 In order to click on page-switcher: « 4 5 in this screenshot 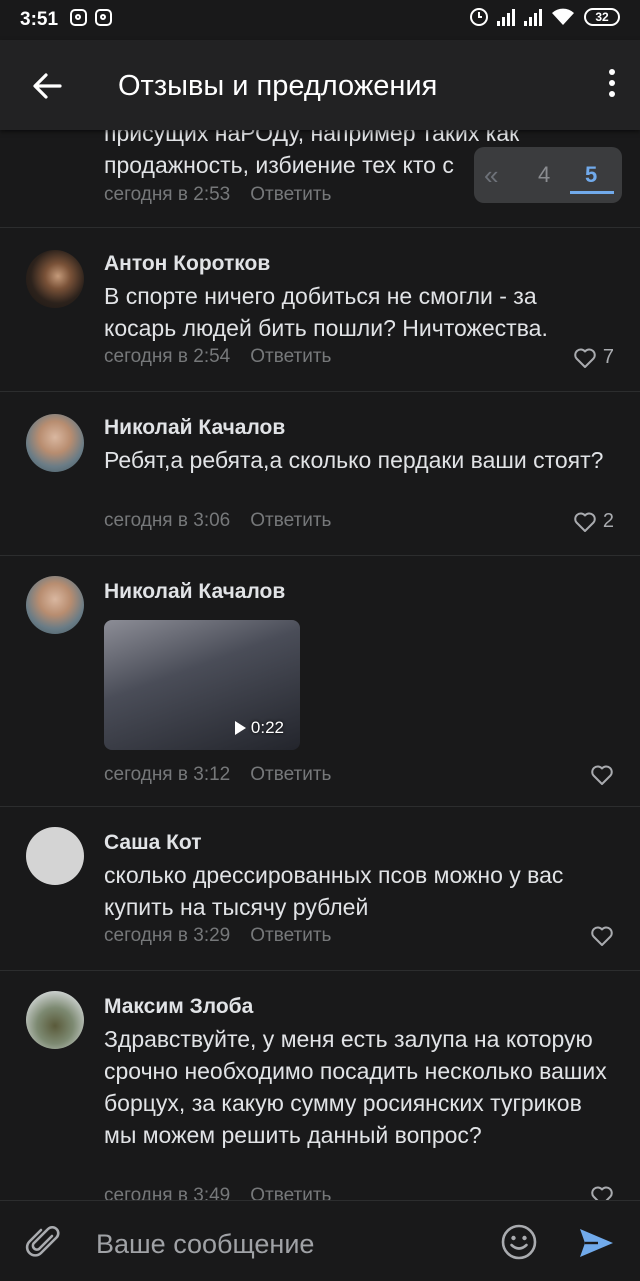, I will do `click(548, 175)`.